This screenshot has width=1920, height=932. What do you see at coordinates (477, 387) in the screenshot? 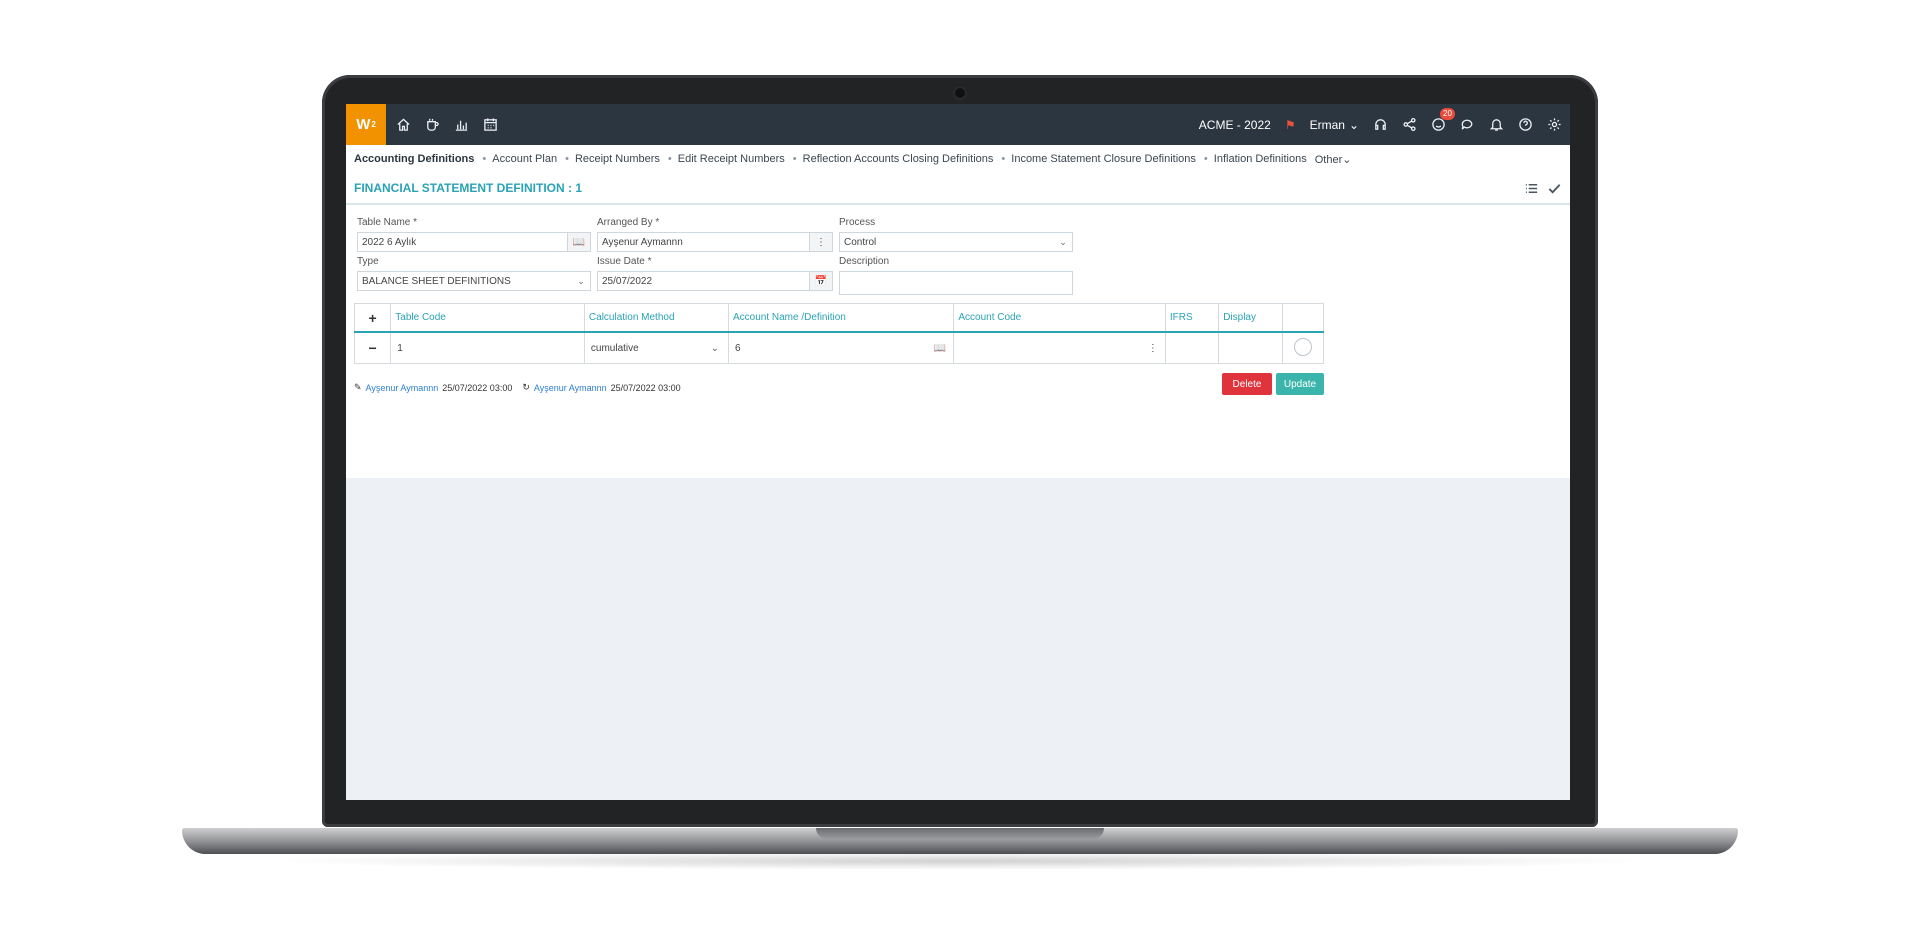
I see `created-at: 25/07/2022 03:00` at bounding box center [477, 387].